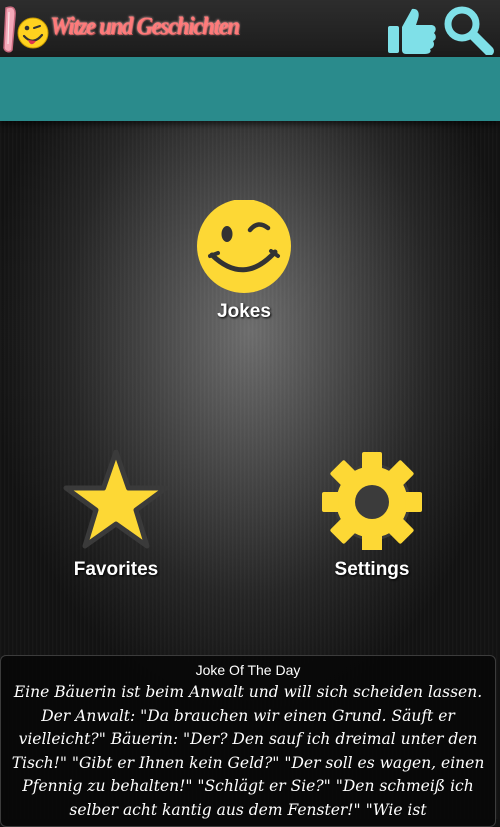 The image size is (500, 827). Describe the element at coordinates (372, 569) in the screenshot. I see `settings-label: Settings` at that location.